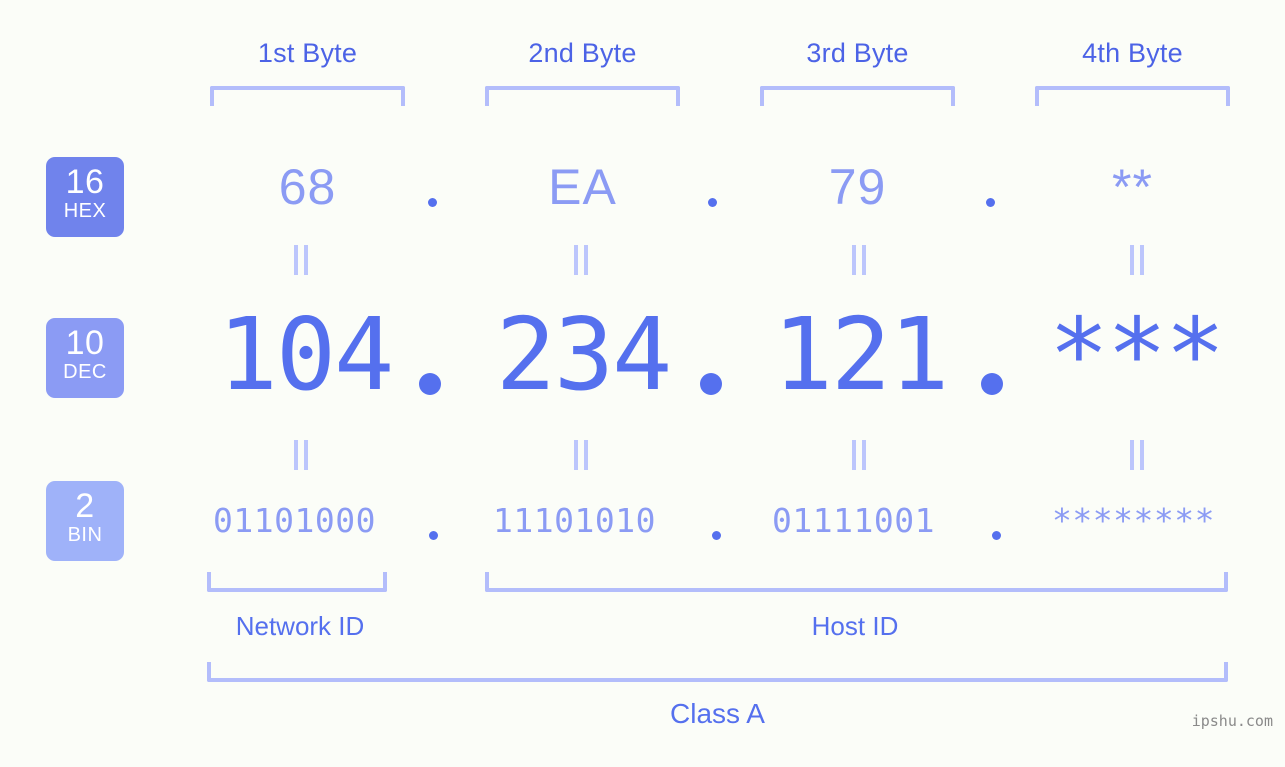 This screenshot has width=1285, height=767. Describe the element at coordinates (717, 672) in the screenshot. I see `class-bracket` at that location.